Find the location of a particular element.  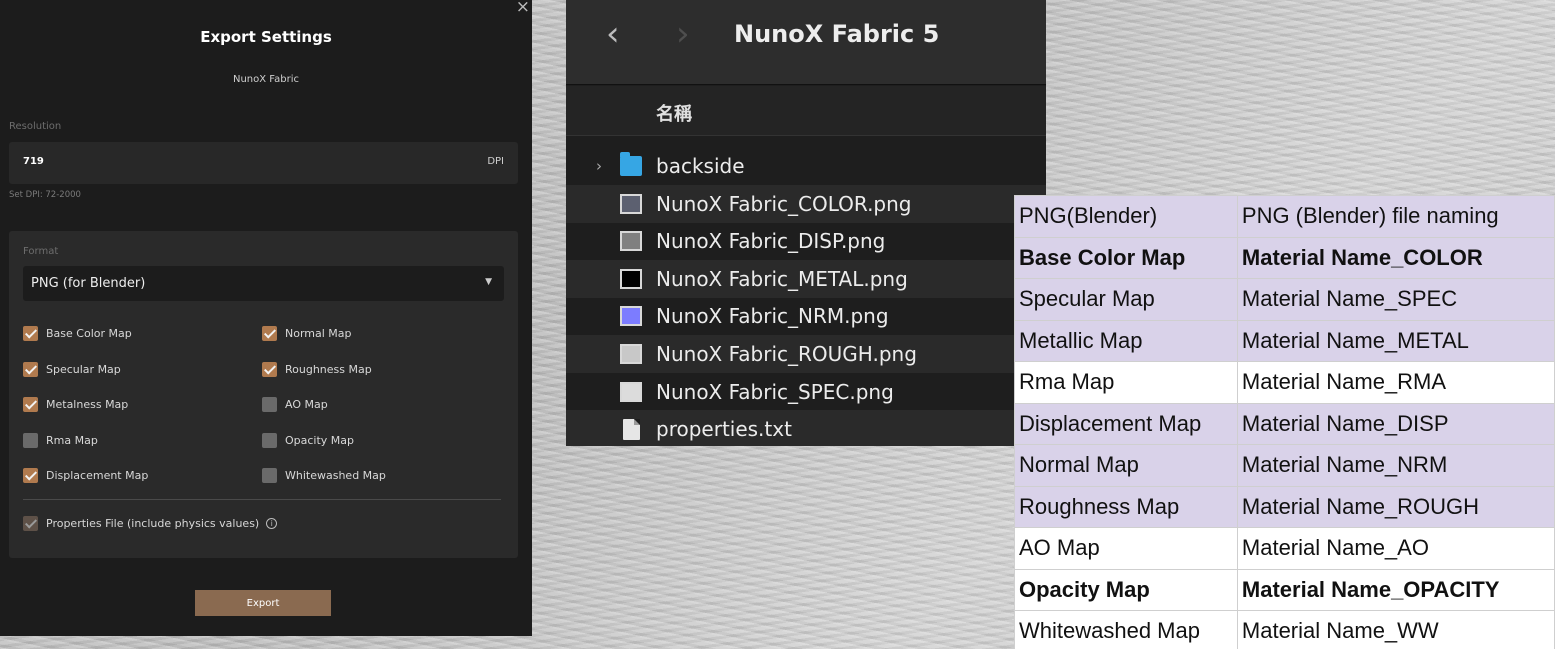

file-name: NunoX Fabric_NRM.png is located at coordinates (772, 316).